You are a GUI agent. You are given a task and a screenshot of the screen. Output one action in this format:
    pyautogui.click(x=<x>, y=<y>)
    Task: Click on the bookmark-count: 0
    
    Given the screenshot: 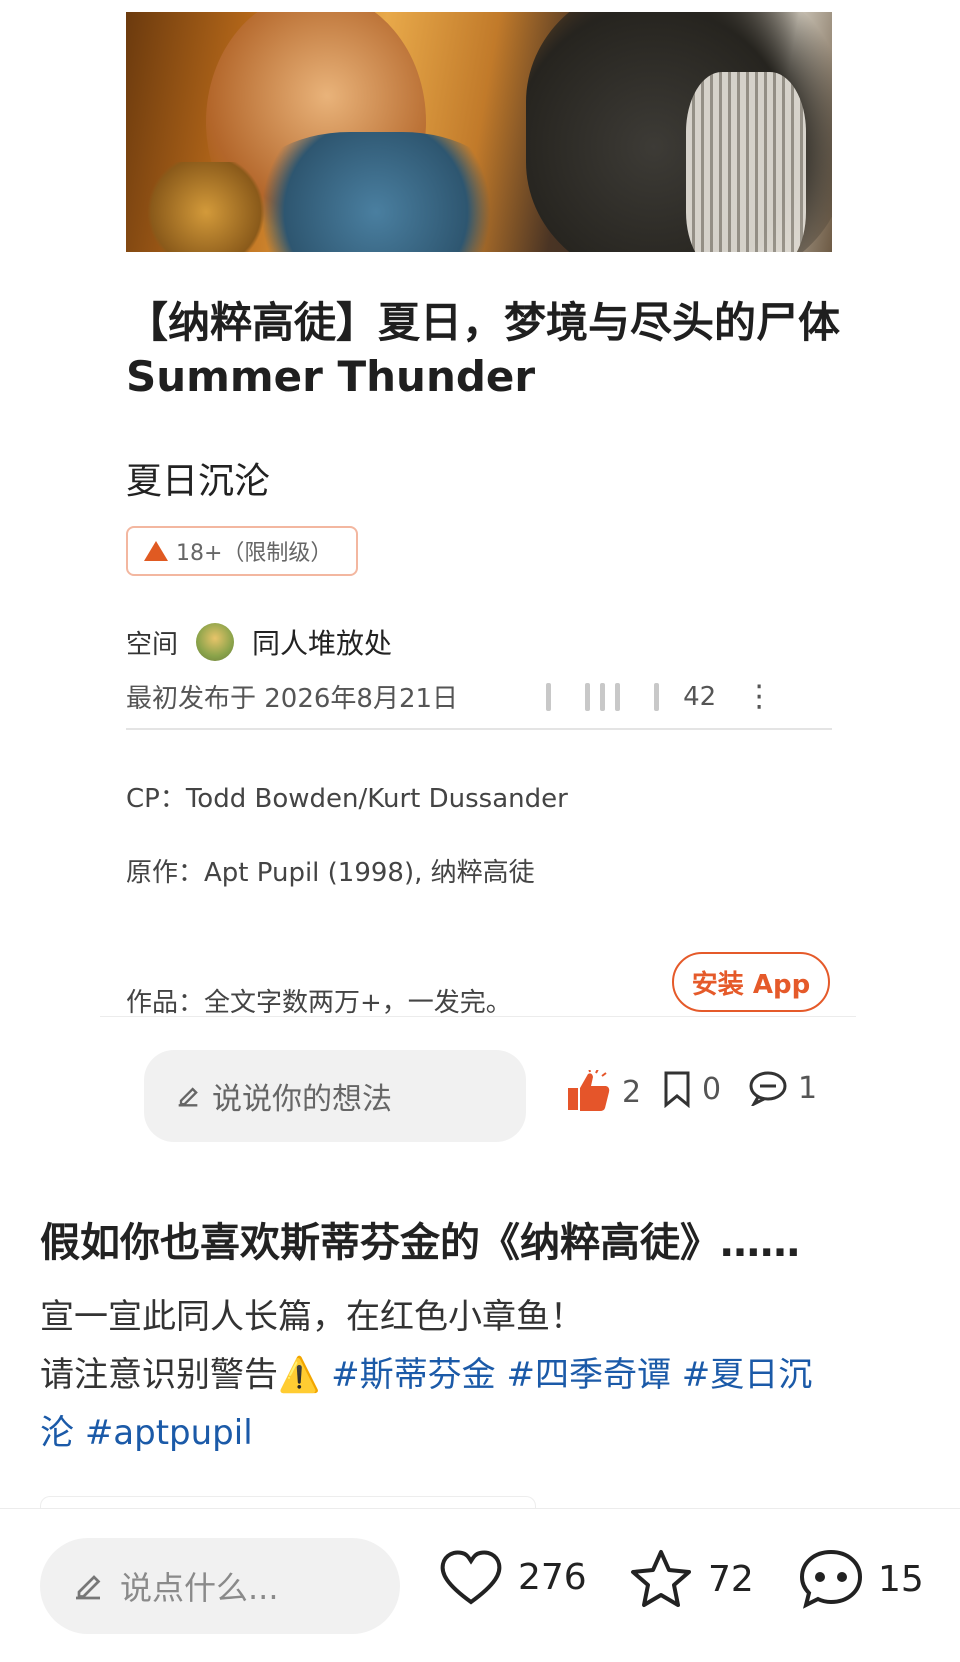 What is the action you would take?
    pyautogui.click(x=712, y=1089)
    